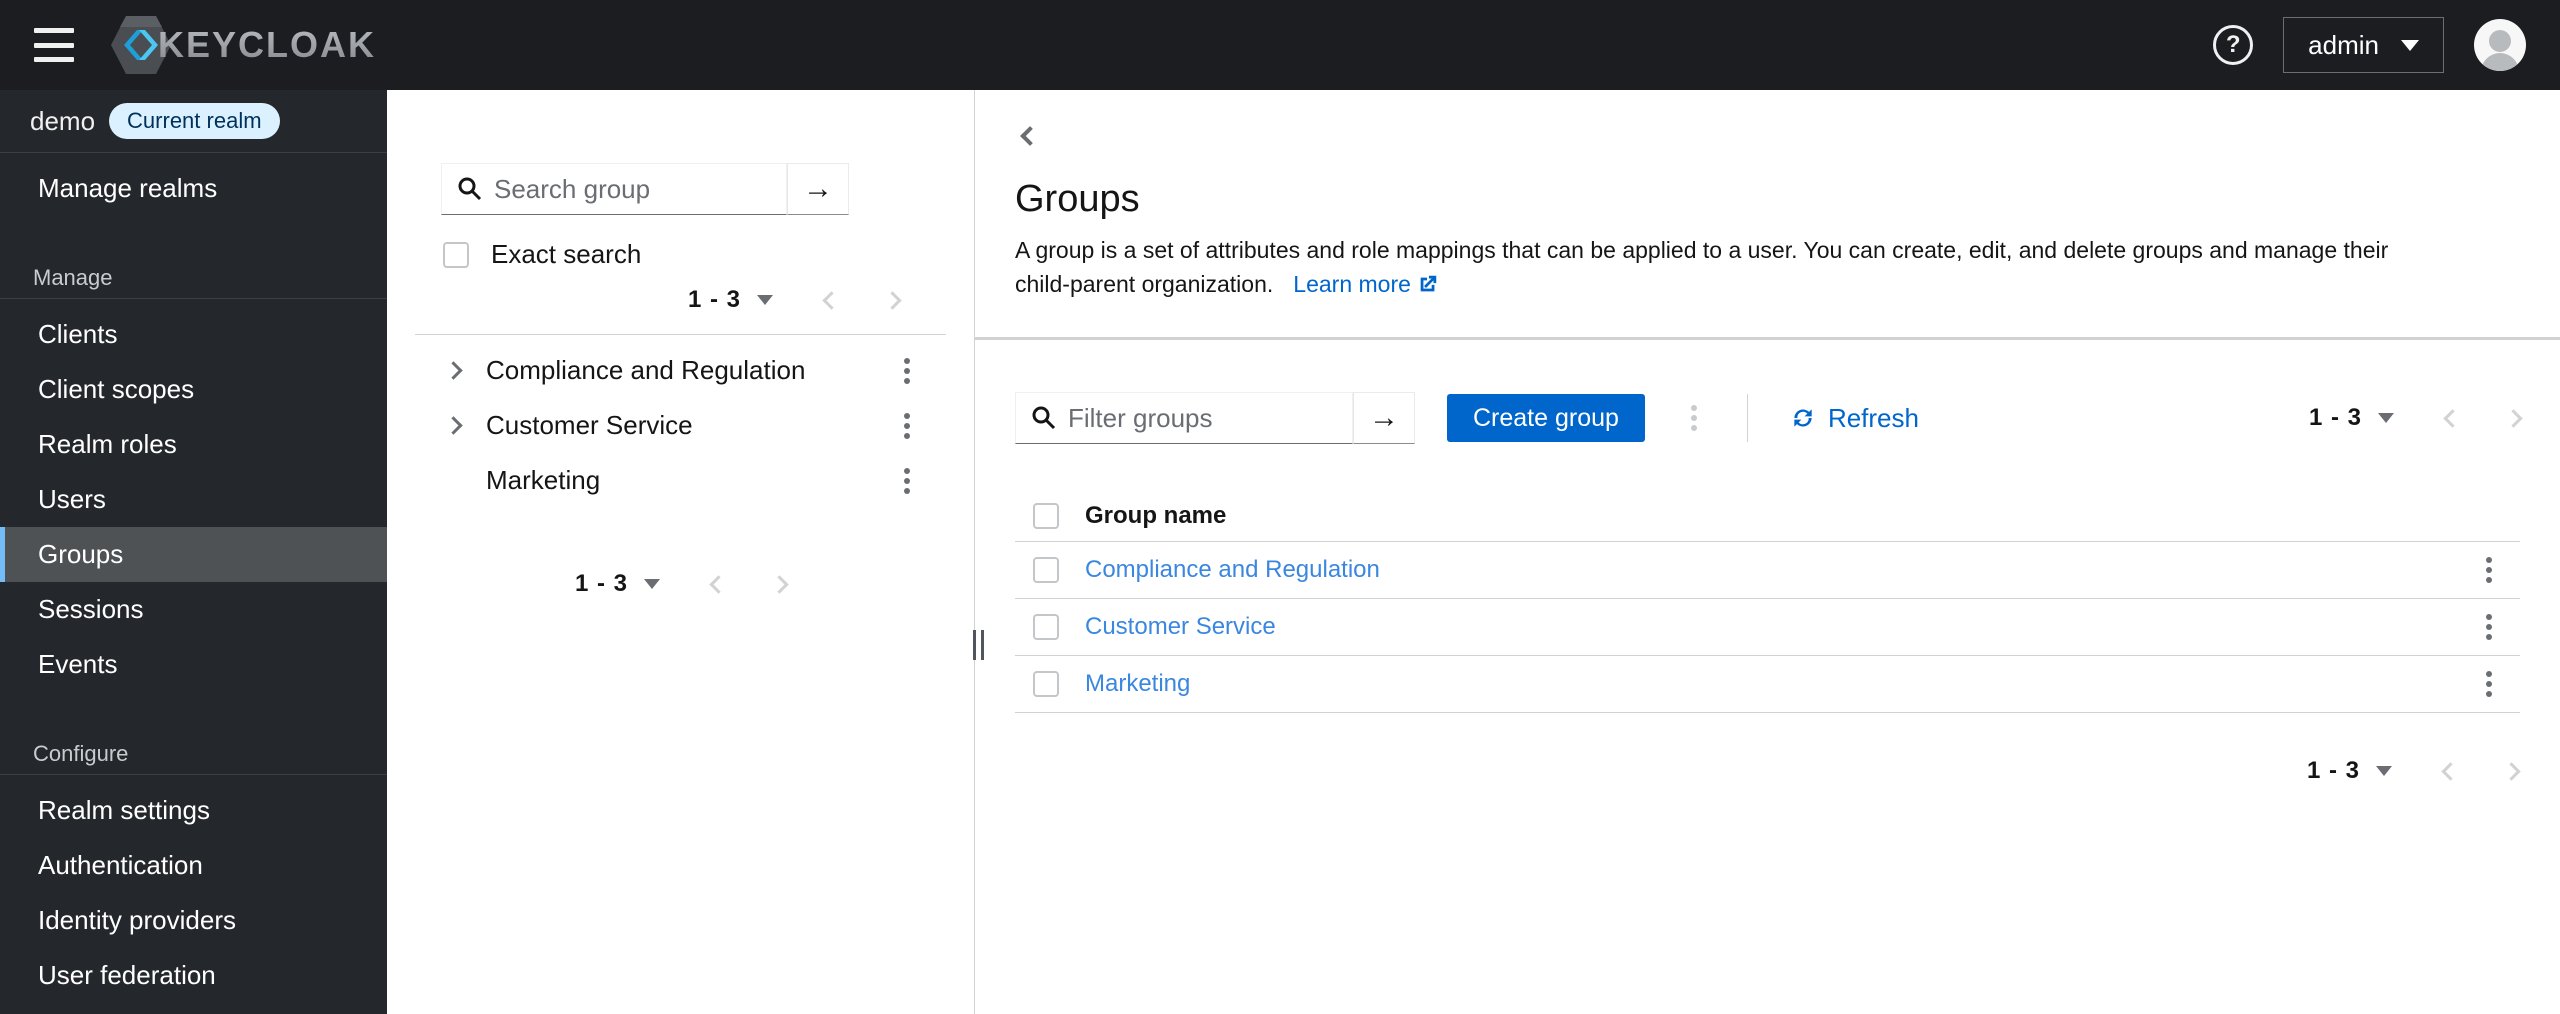  What do you see at coordinates (1046, 515) in the screenshot?
I see `select-all-checkbox` at bounding box center [1046, 515].